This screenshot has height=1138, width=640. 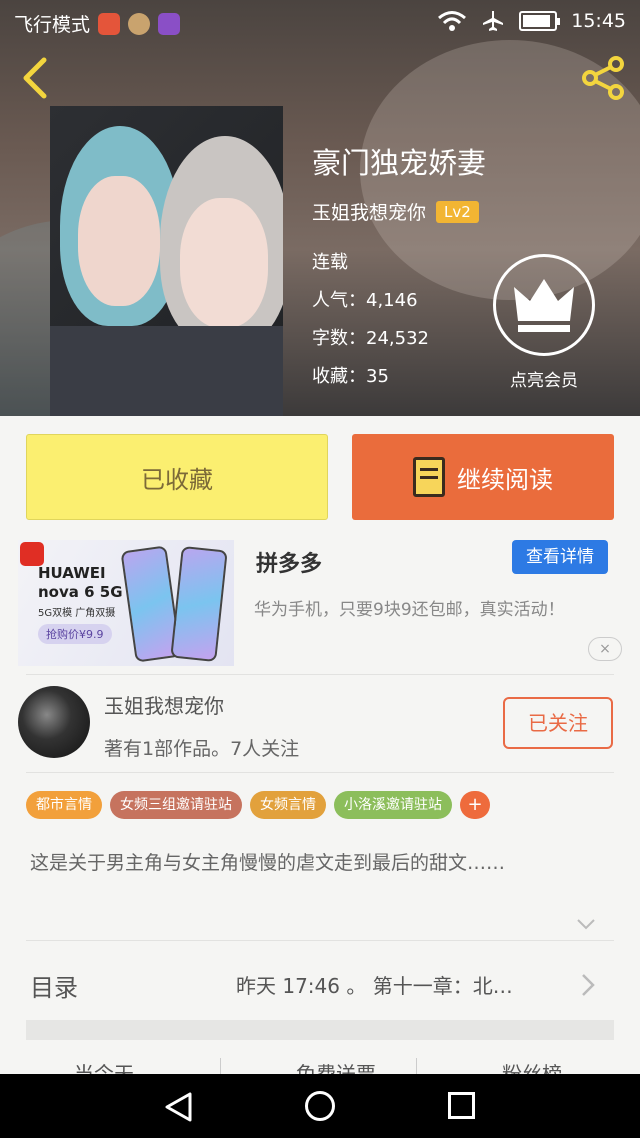 I want to click on ad-view-details-button: 查看详情, so click(x=560, y=557).